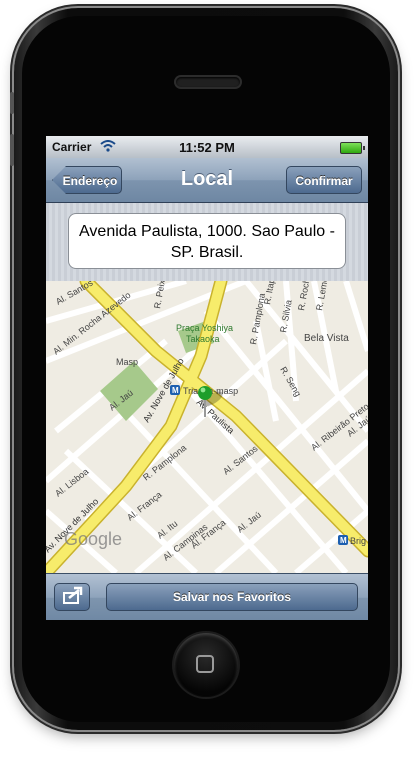 This screenshot has width=414, height=770. Describe the element at coordinates (12, 103) in the screenshot. I see `mute-switch` at that location.